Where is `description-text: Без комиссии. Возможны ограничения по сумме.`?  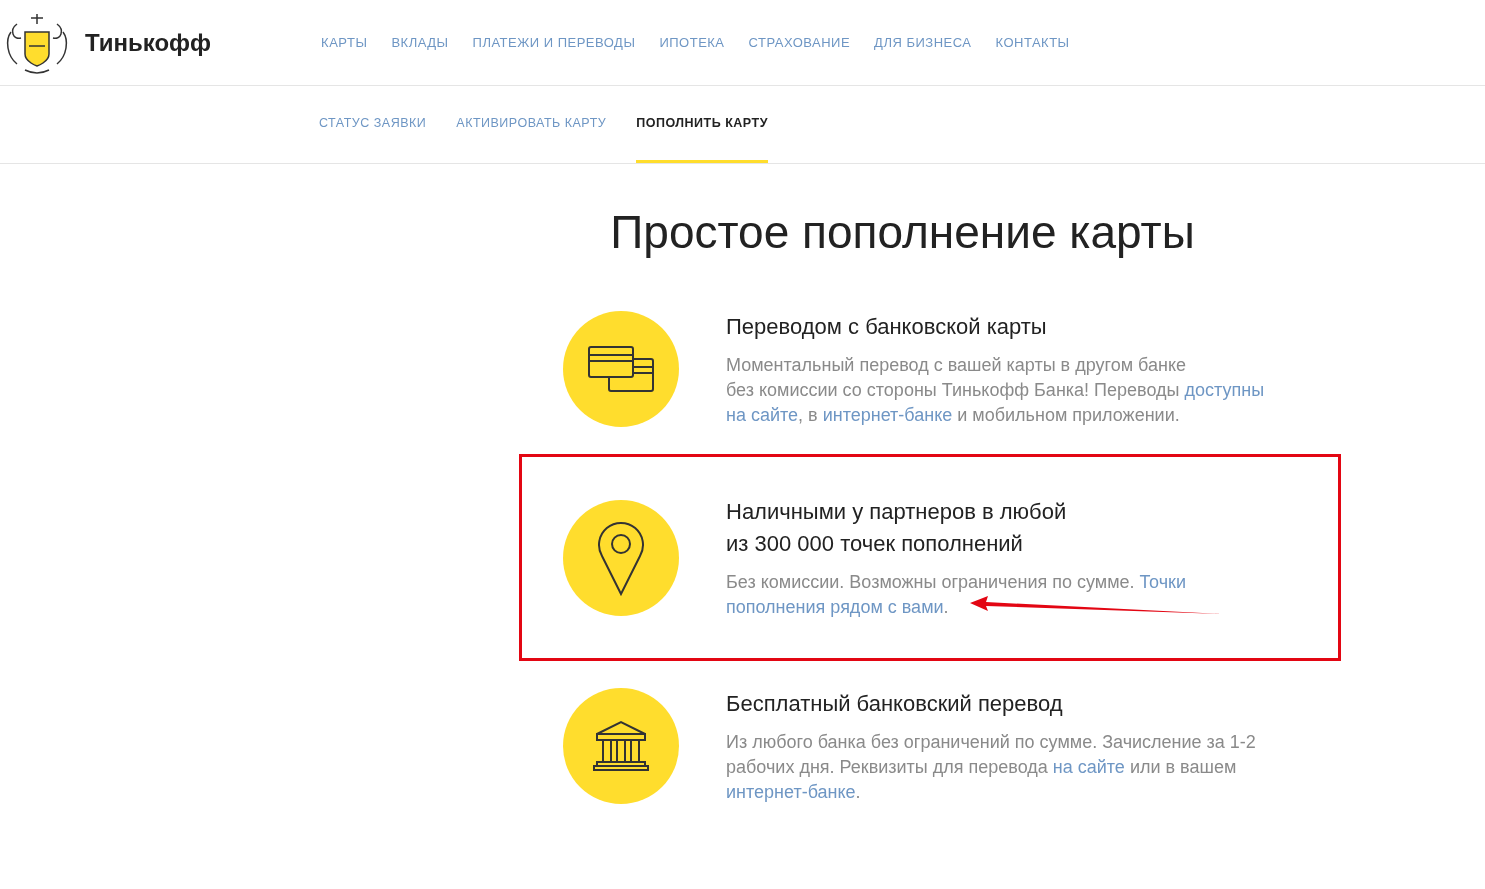 description-text: Без комиссии. Возможны ограничения по сумме. is located at coordinates (931, 582).